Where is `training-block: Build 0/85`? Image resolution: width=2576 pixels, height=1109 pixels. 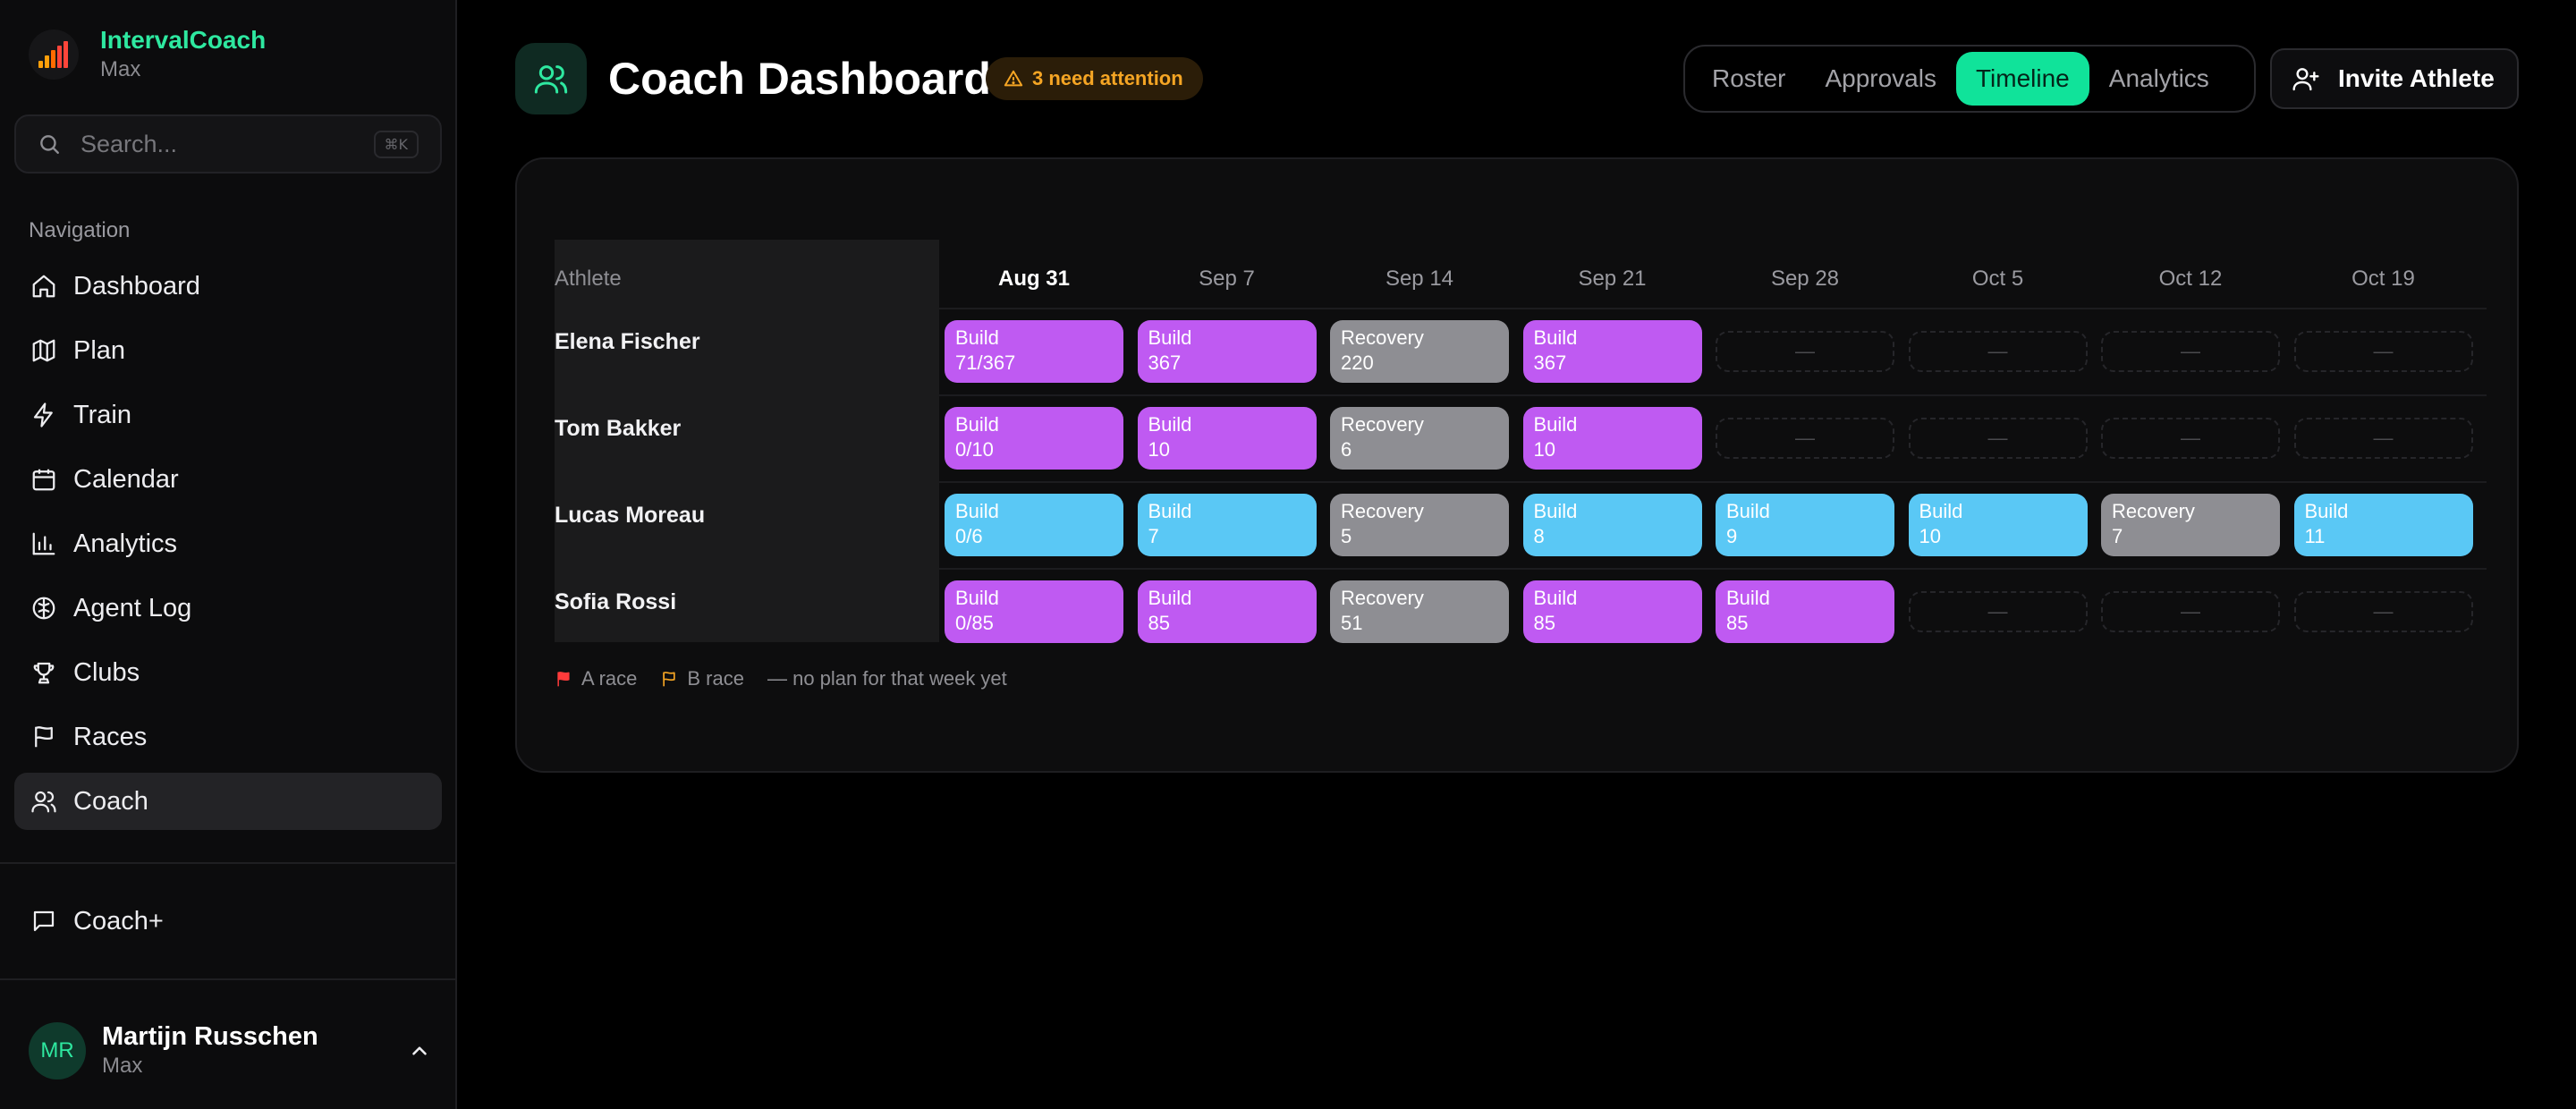
training-block: Build 0/85 is located at coordinates (1034, 612).